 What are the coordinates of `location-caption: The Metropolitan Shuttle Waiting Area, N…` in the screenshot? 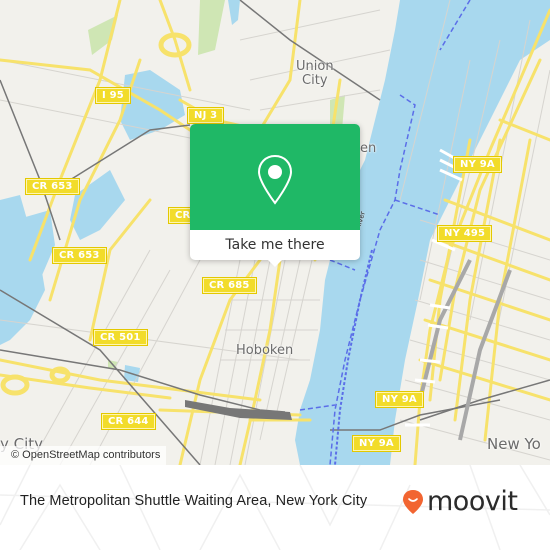 It's located at (194, 501).